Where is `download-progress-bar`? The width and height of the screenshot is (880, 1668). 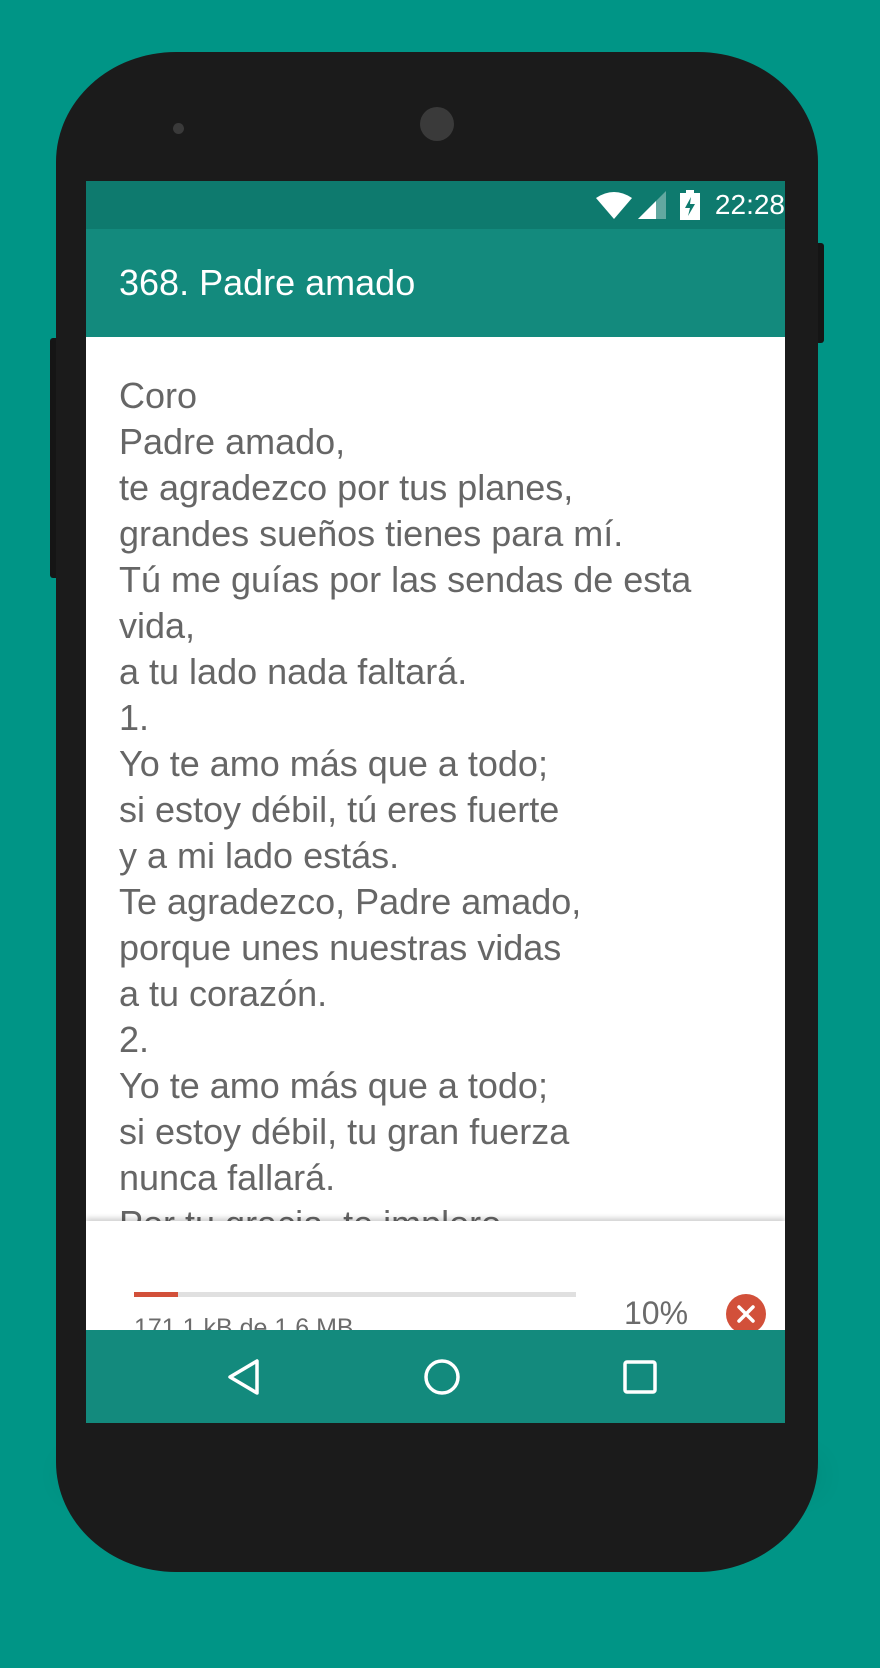
download-progress-bar is located at coordinates (355, 1294).